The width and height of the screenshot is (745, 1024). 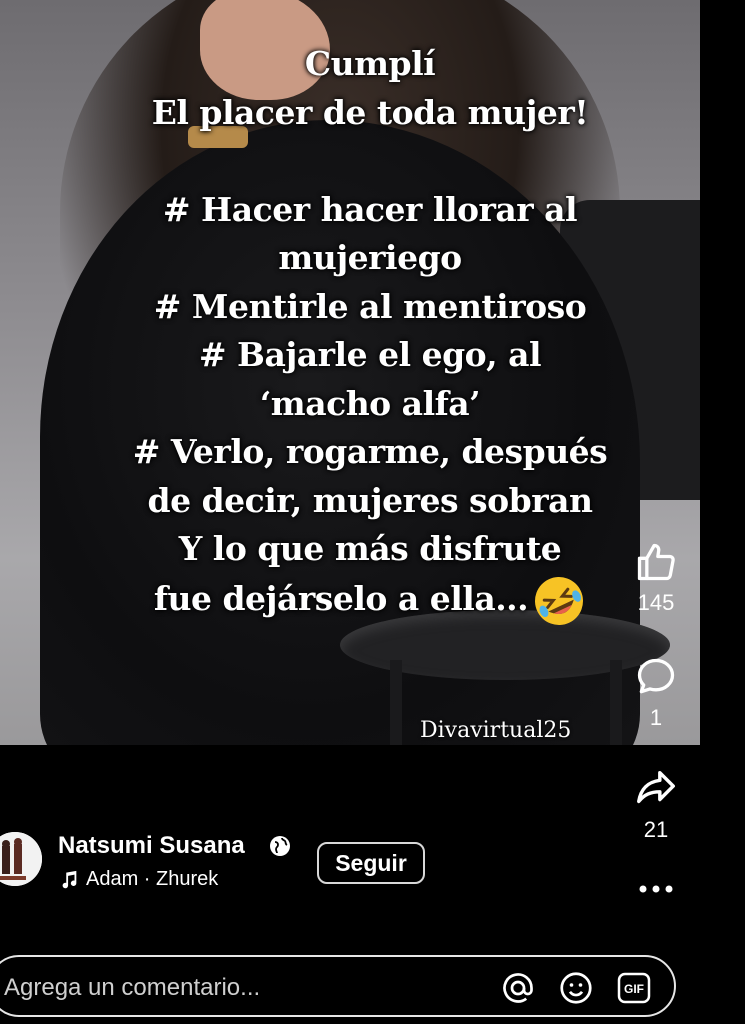 What do you see at coordinates (280, 846) in the screenshot?
I see `globe-icon` at bounding box center [280, 846].